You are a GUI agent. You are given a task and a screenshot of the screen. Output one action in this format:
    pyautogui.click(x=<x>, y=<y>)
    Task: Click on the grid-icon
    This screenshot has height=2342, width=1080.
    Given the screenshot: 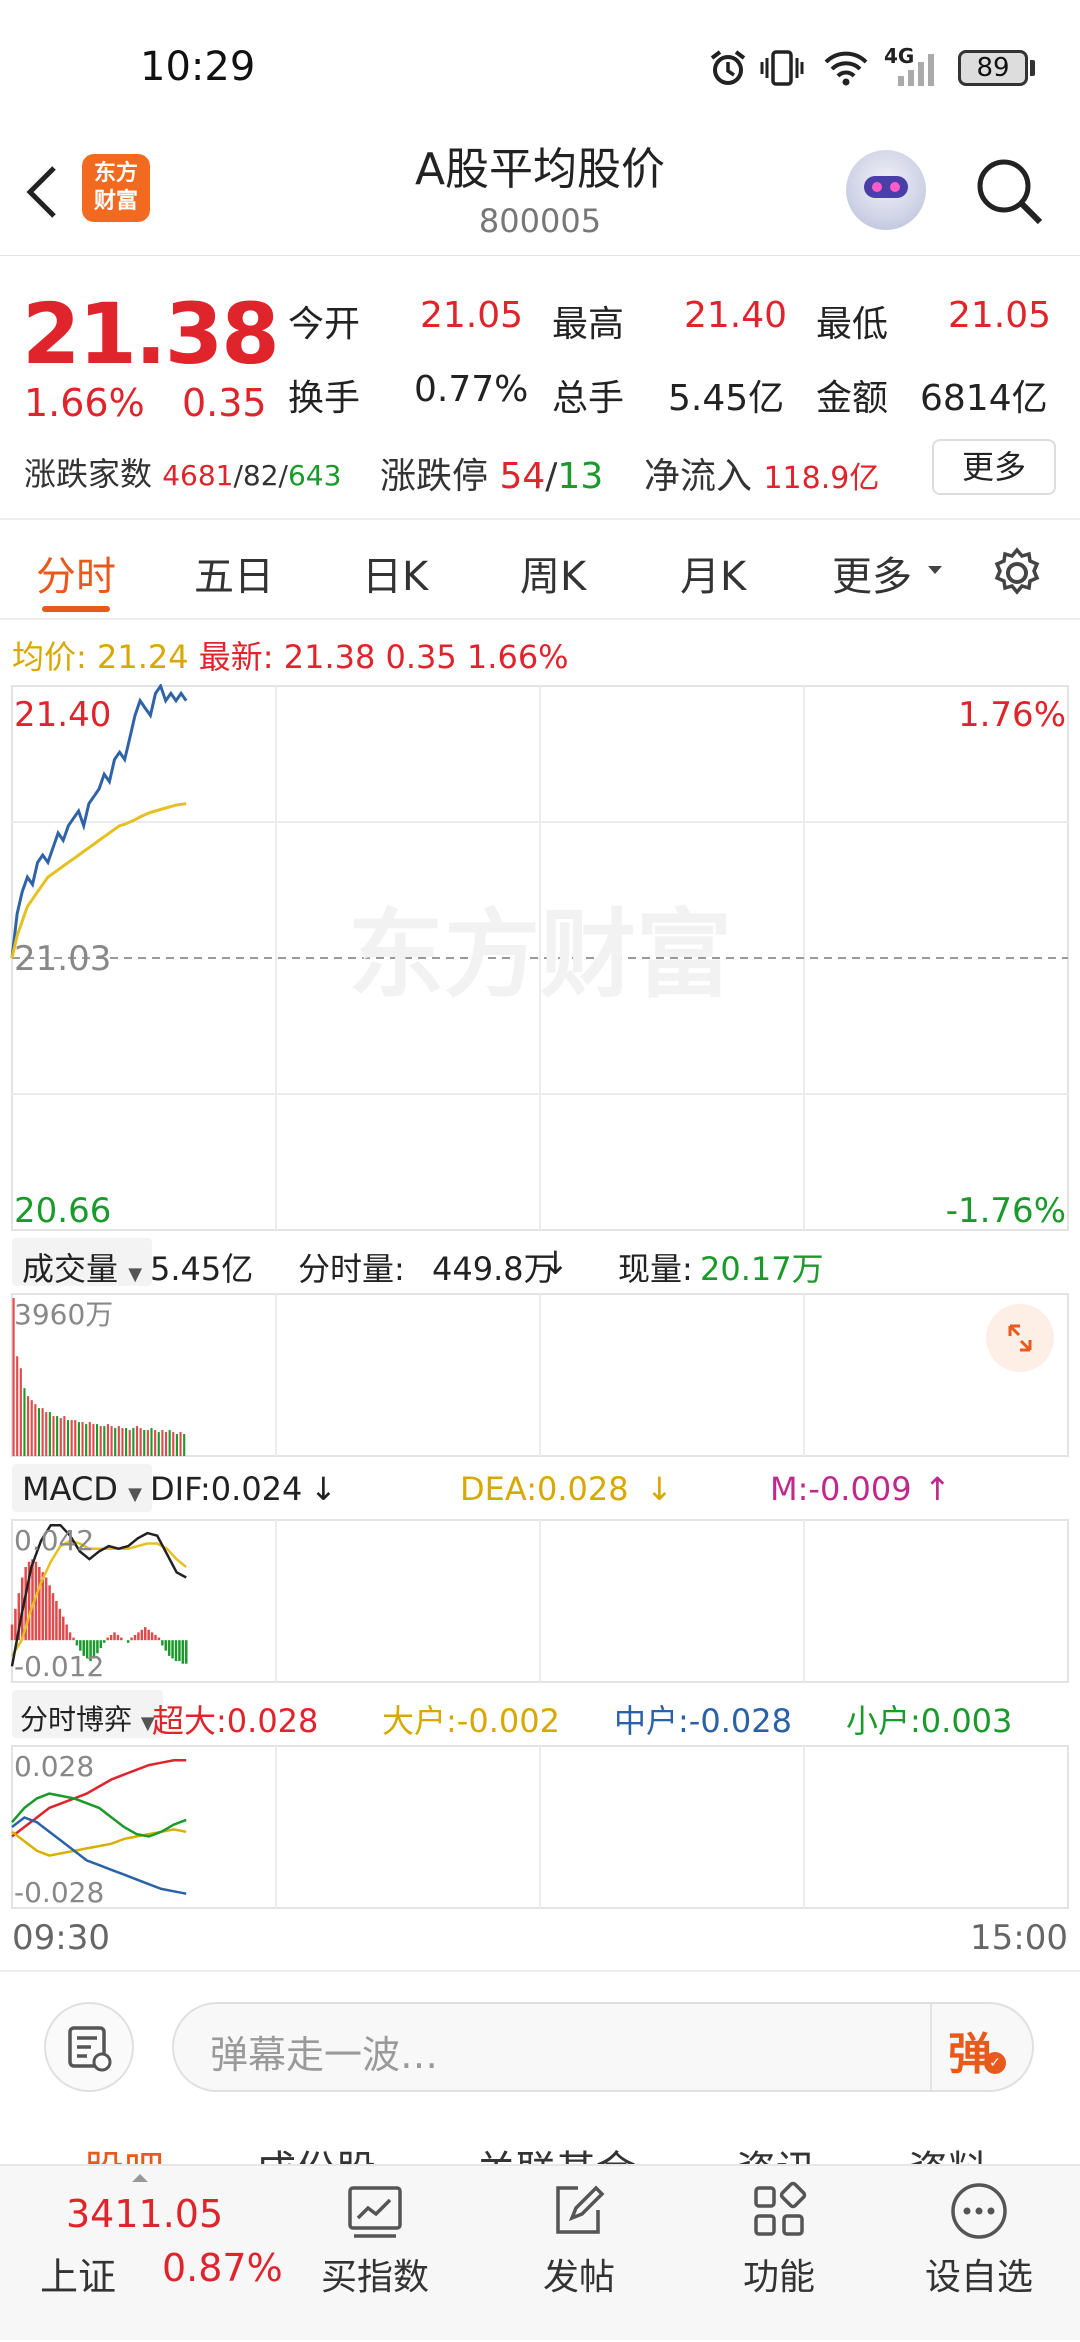 What is the action you would take?
    pyautogui.click(x=780, y=2208)
    